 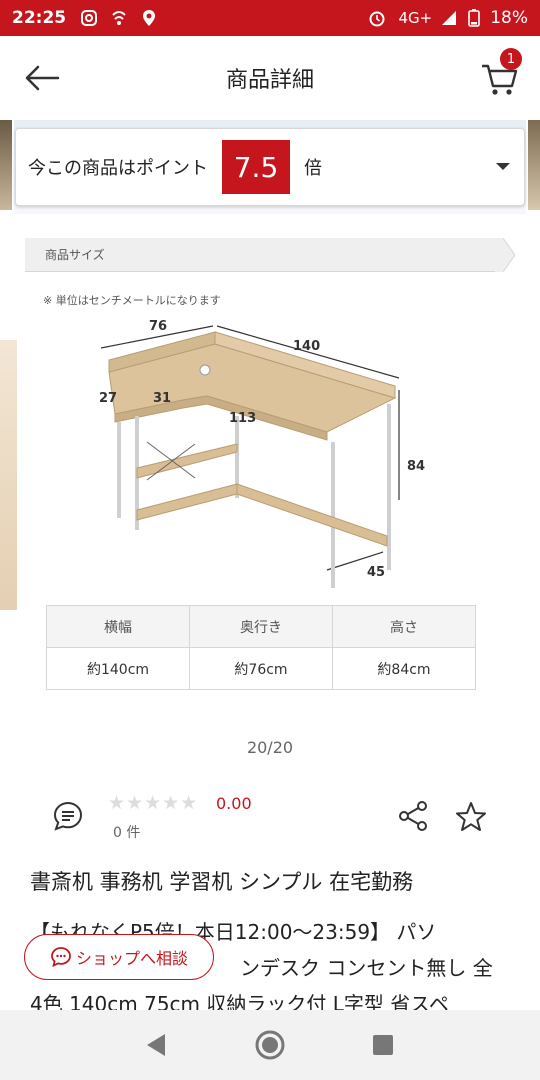 I want to click on image-pager: 20/20, so click(x=270, y=747).